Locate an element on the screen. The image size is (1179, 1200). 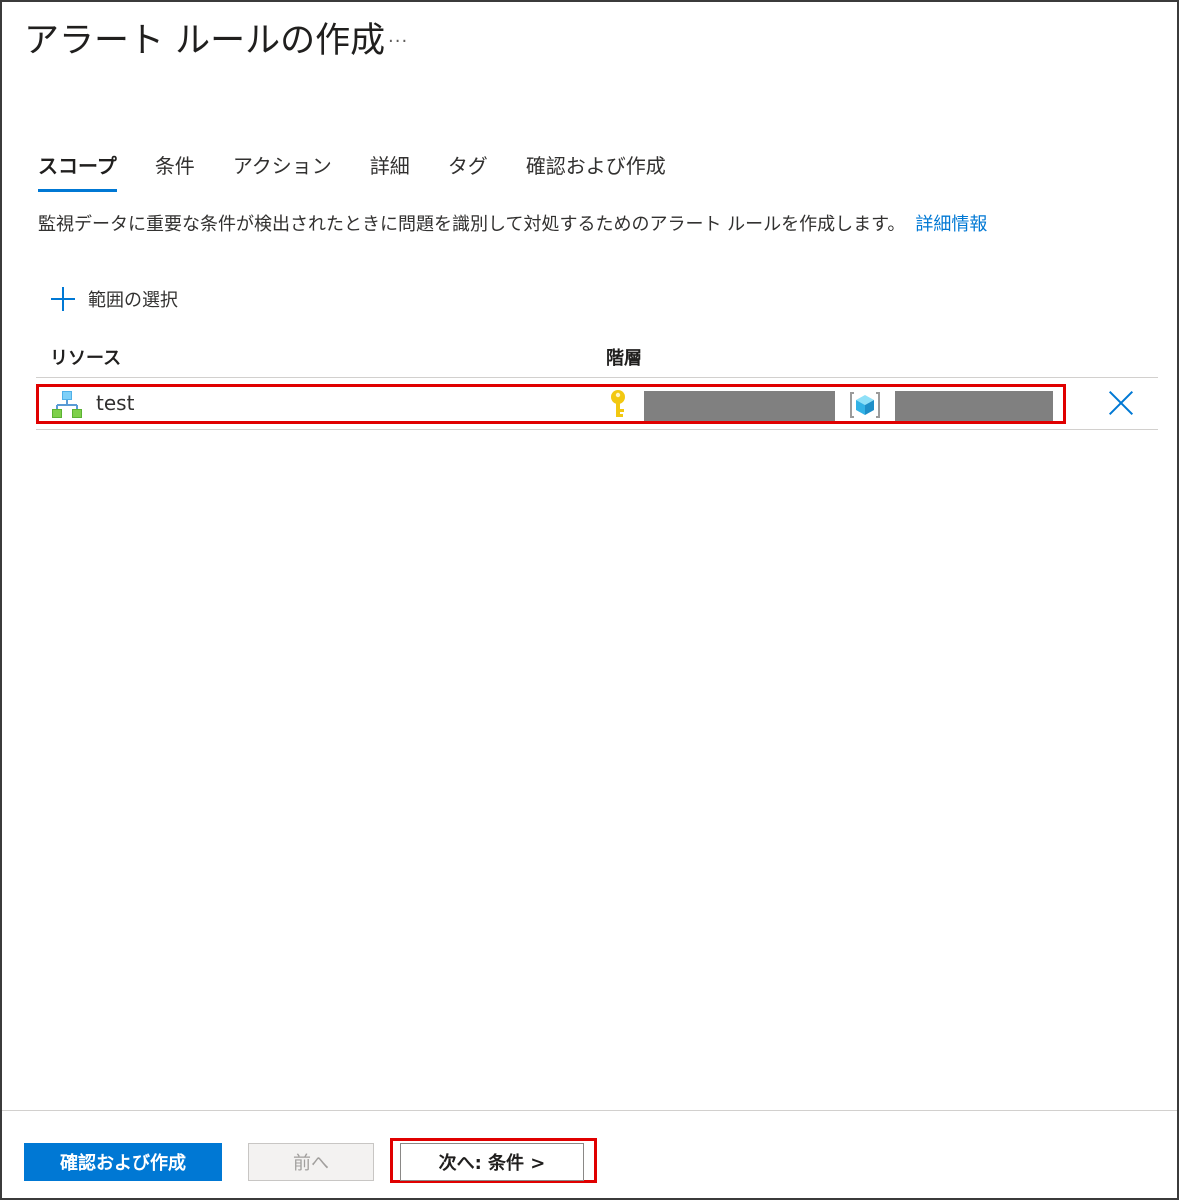
wizard-tabs: スコープ 条件 アクション 詳細 タグ 確認および作成 is located at coordinates (371, 170).